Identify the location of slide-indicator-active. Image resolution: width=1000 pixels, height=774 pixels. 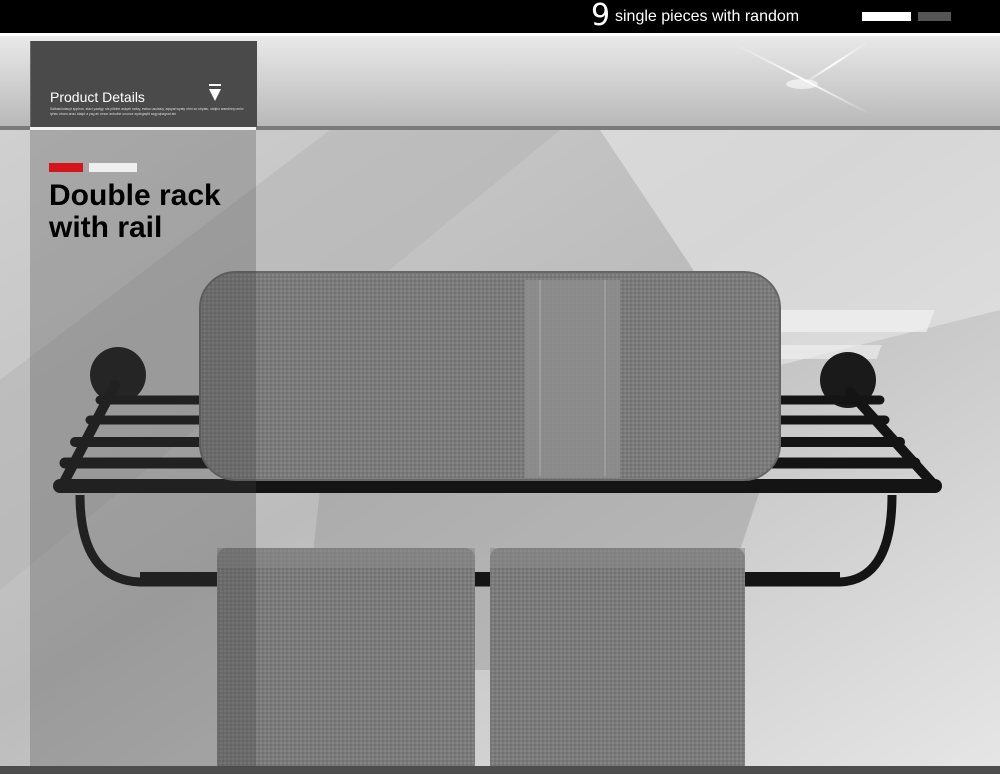
(886, 16).